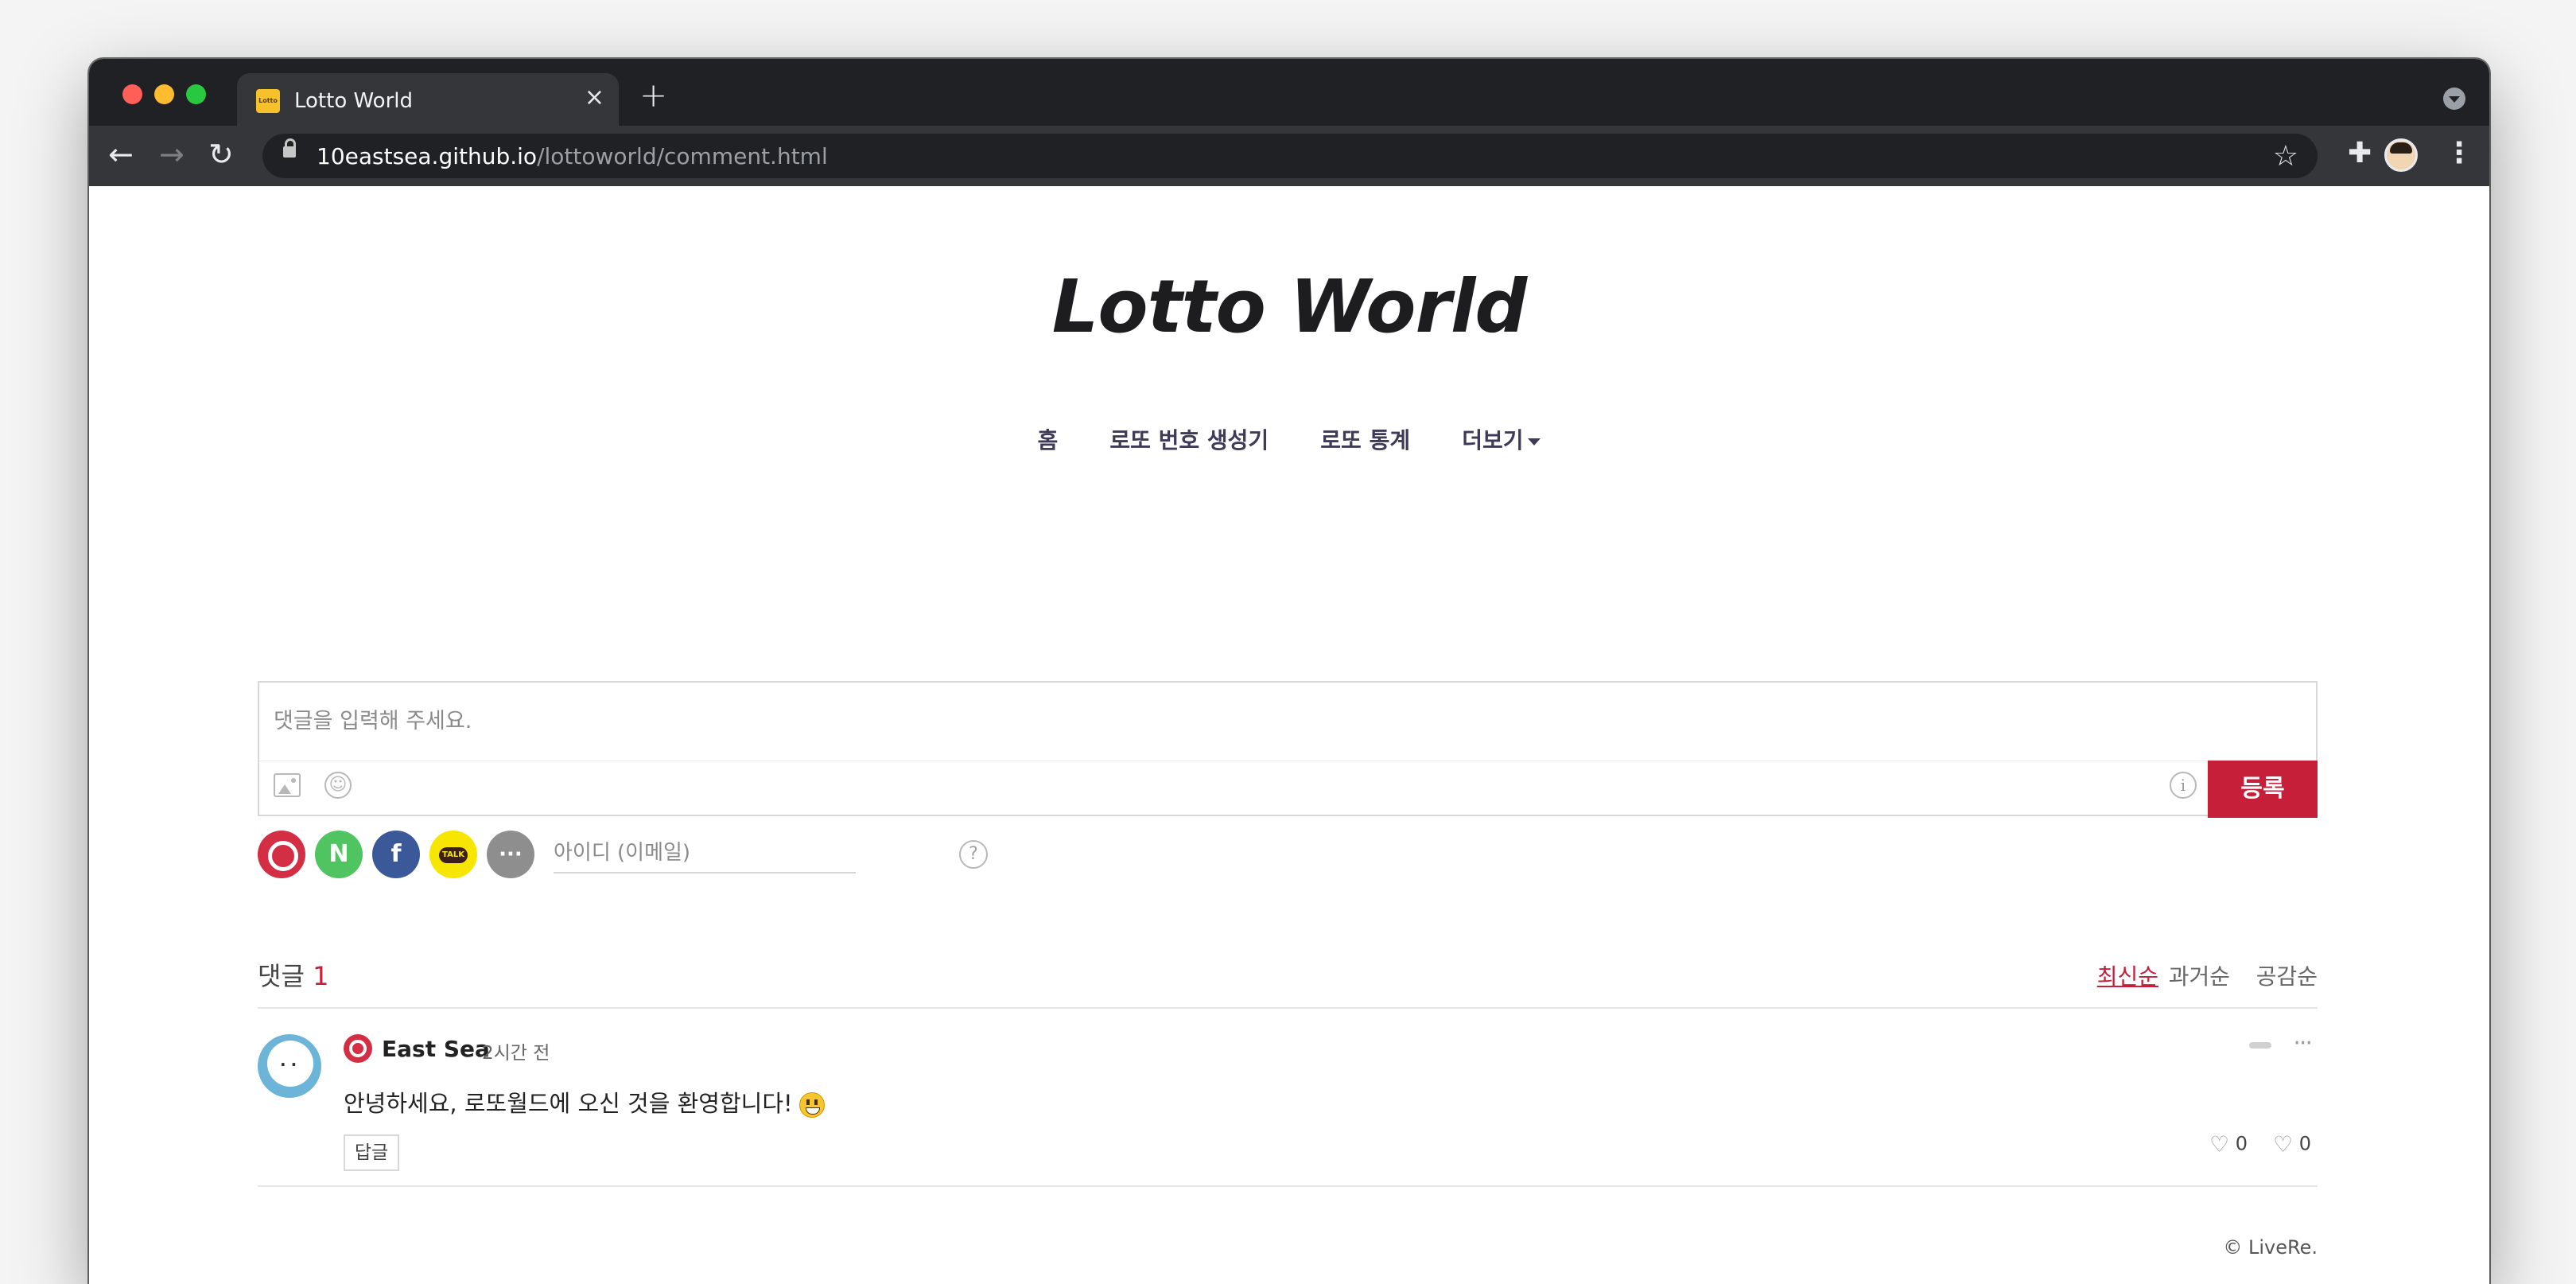  What do you see at coordinates (2459, 153) in the screenshot?
I see `chrome-menu-icon: ⋮` at bounding box center [2459, 153].